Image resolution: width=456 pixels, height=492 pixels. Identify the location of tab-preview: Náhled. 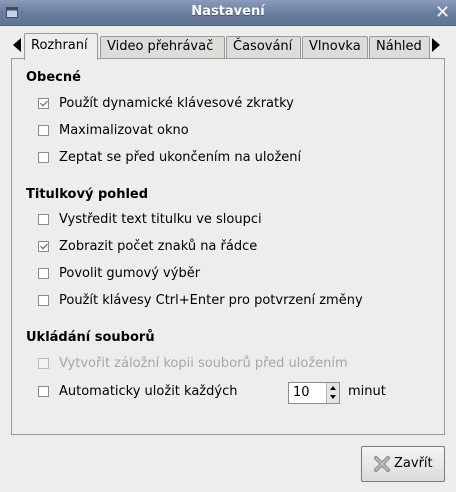
(399, 47).